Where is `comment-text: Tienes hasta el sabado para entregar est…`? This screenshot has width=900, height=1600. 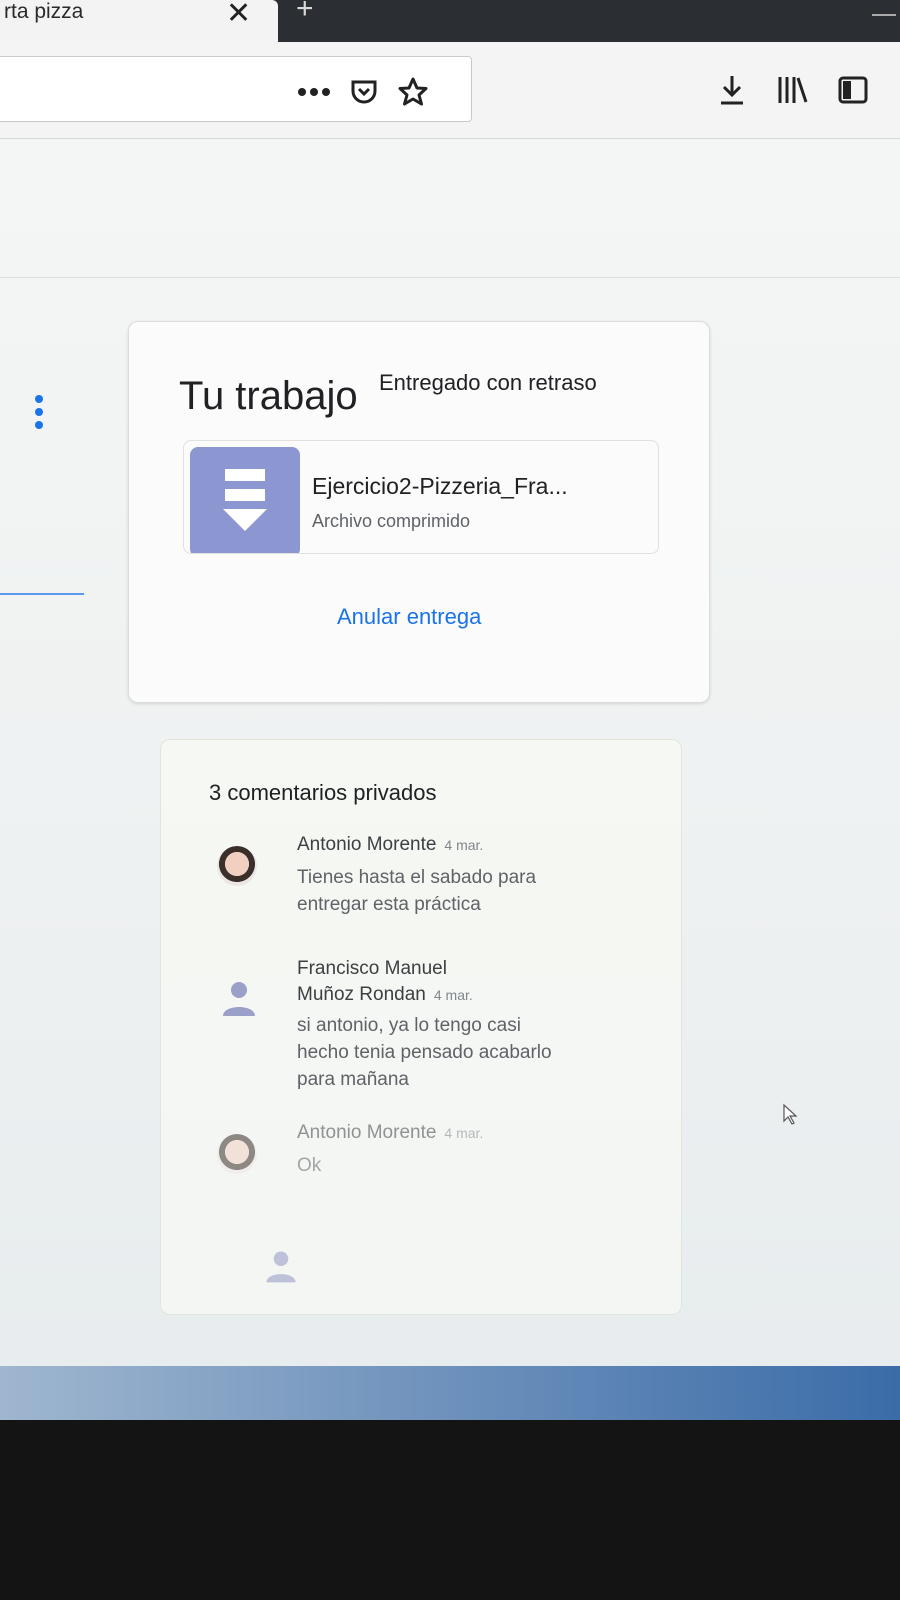
comment-text: Tienes hasta el sabado para entregar est… is located at coordinates (417, 891).